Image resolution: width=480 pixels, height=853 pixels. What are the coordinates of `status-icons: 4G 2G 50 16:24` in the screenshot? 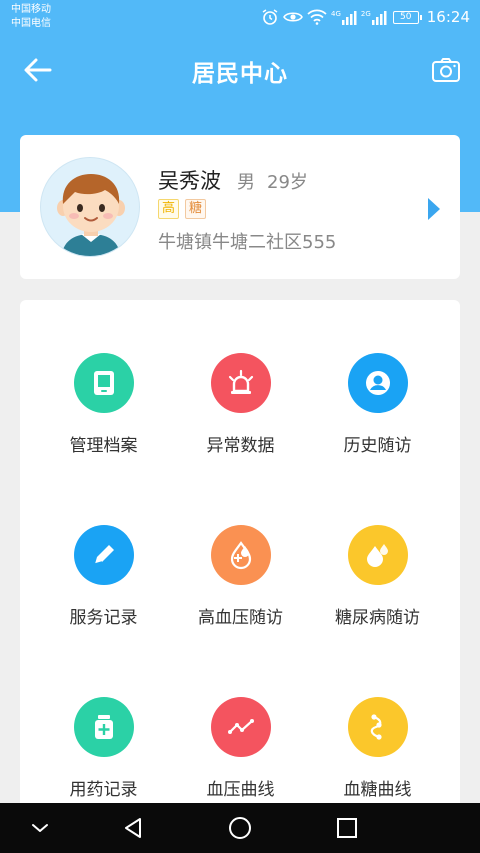 It's located at (365, 17).